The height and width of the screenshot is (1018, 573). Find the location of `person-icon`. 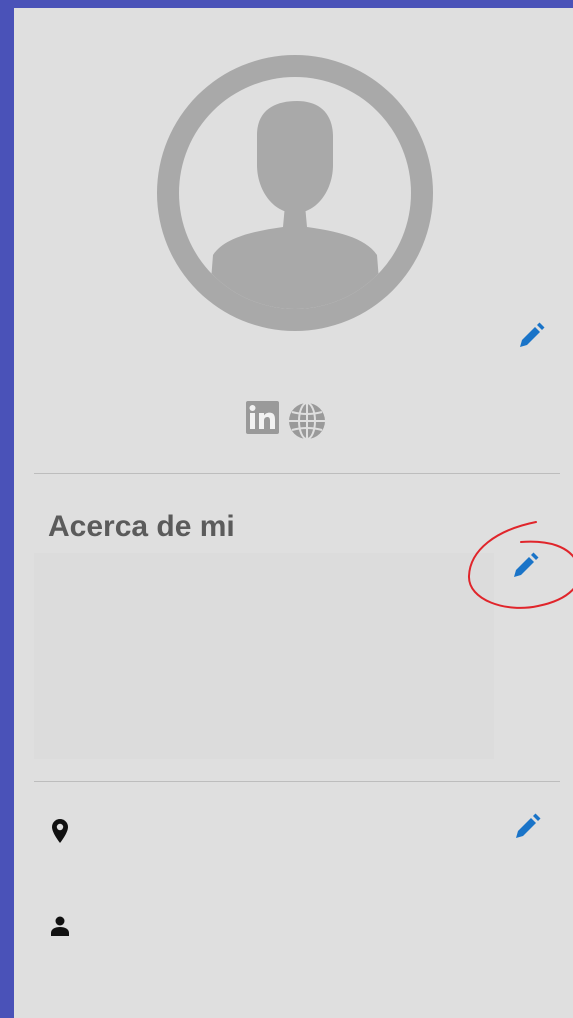

person-icon is located at coordinates (60, 928).